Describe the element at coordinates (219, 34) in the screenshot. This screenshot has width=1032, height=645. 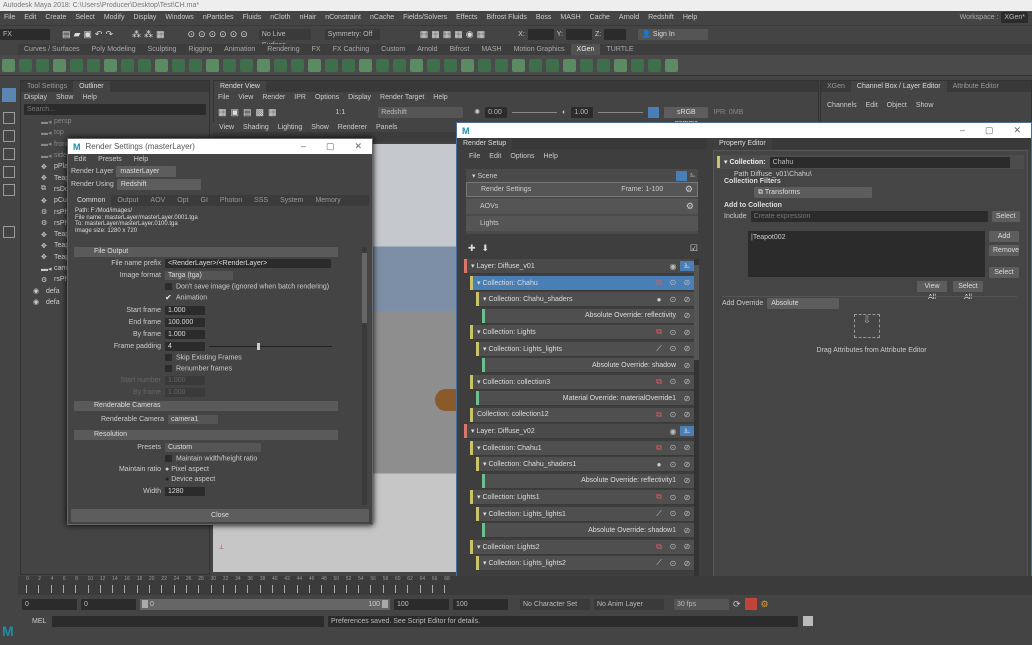
I see `snap-icons: ⊙⊙⊙⊙⊙⊙` at that location.